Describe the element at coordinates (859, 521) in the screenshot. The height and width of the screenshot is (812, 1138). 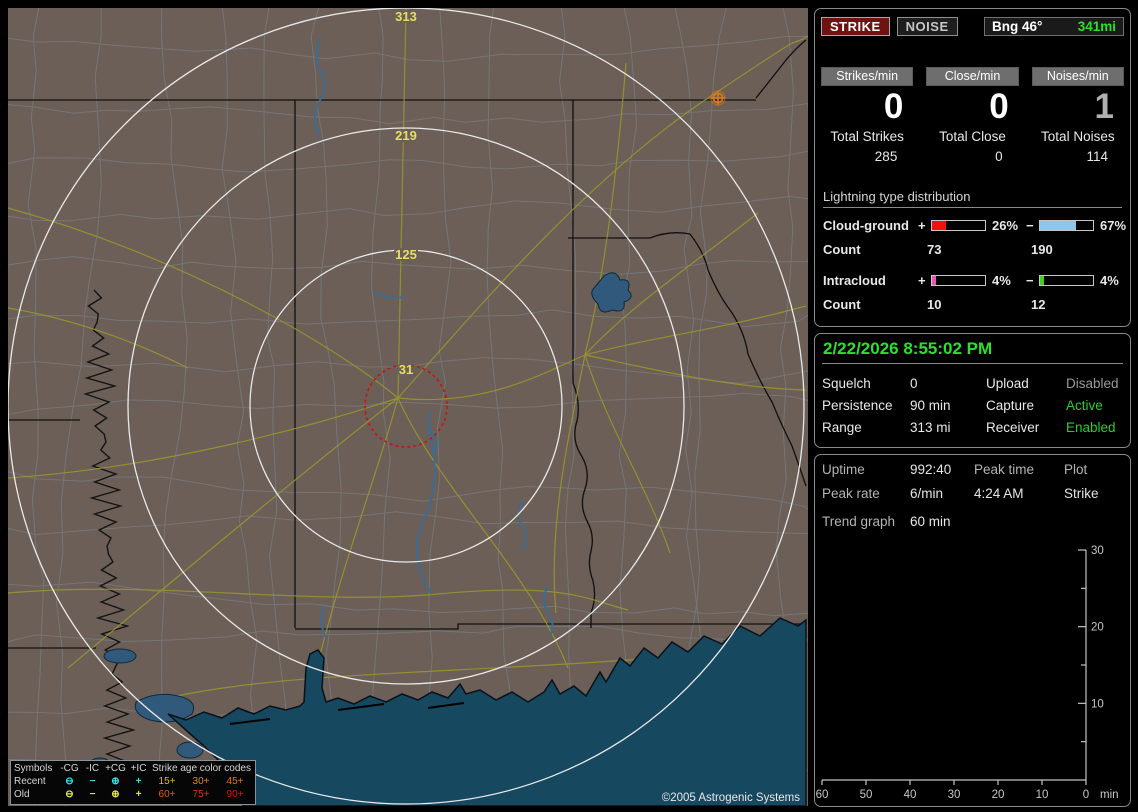
I see `trend-graph-label: Trend graph` at that location.